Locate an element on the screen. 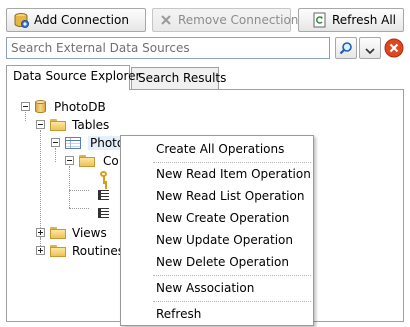 This screenshot has width=410, height=327. chevron-down-icon is located at coordinates (370, 49).